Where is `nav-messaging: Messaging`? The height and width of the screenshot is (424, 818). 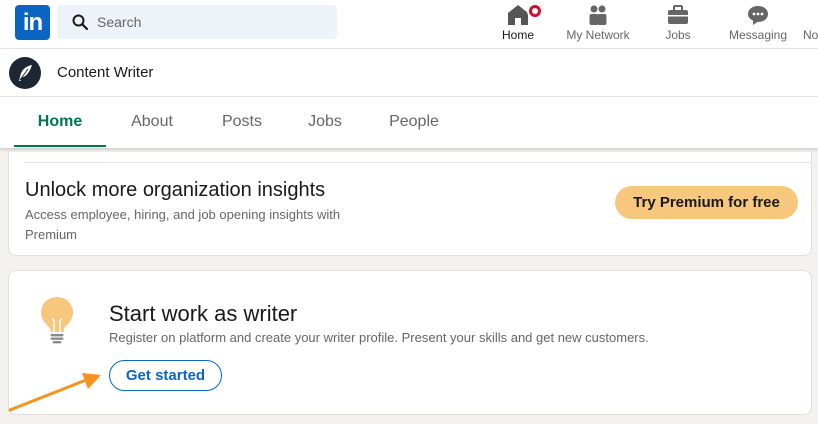
nav-messaging: Messaging is located at coordinates (758, 24).